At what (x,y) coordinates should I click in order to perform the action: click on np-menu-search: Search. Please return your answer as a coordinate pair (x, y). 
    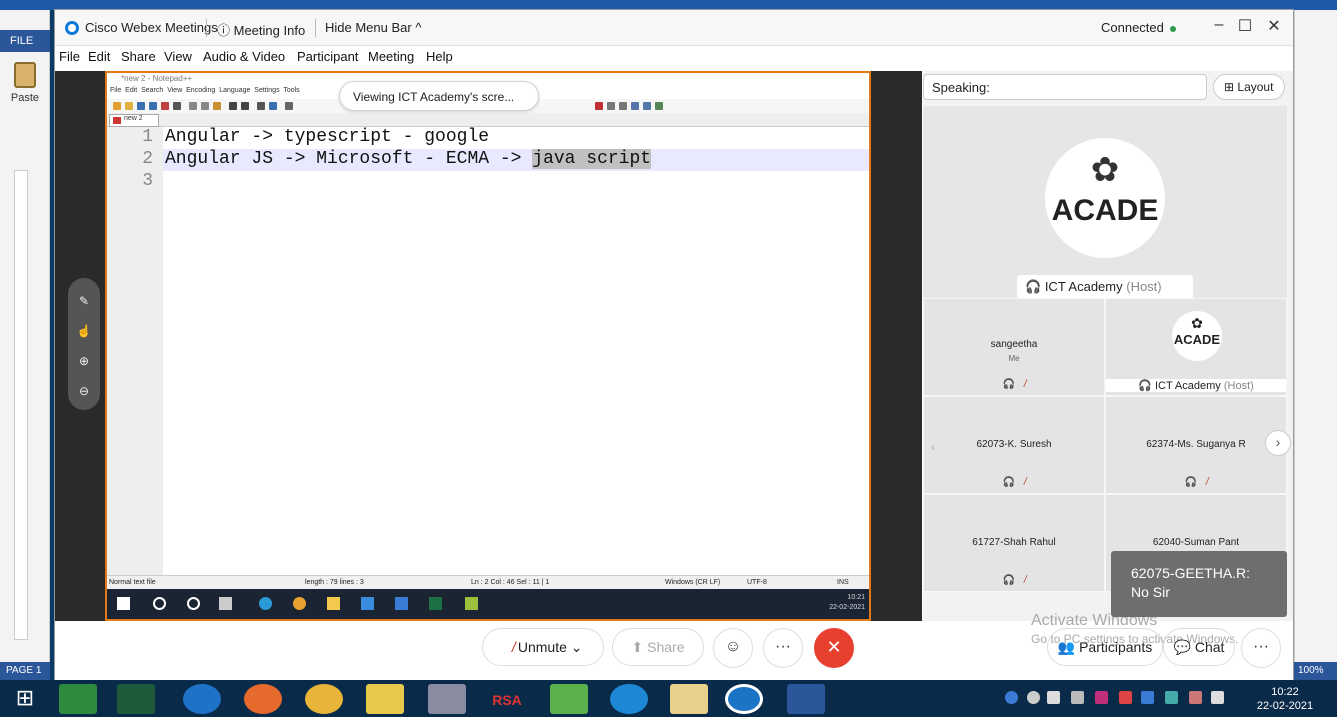
    Looking at the image, I should click on (152, 90).